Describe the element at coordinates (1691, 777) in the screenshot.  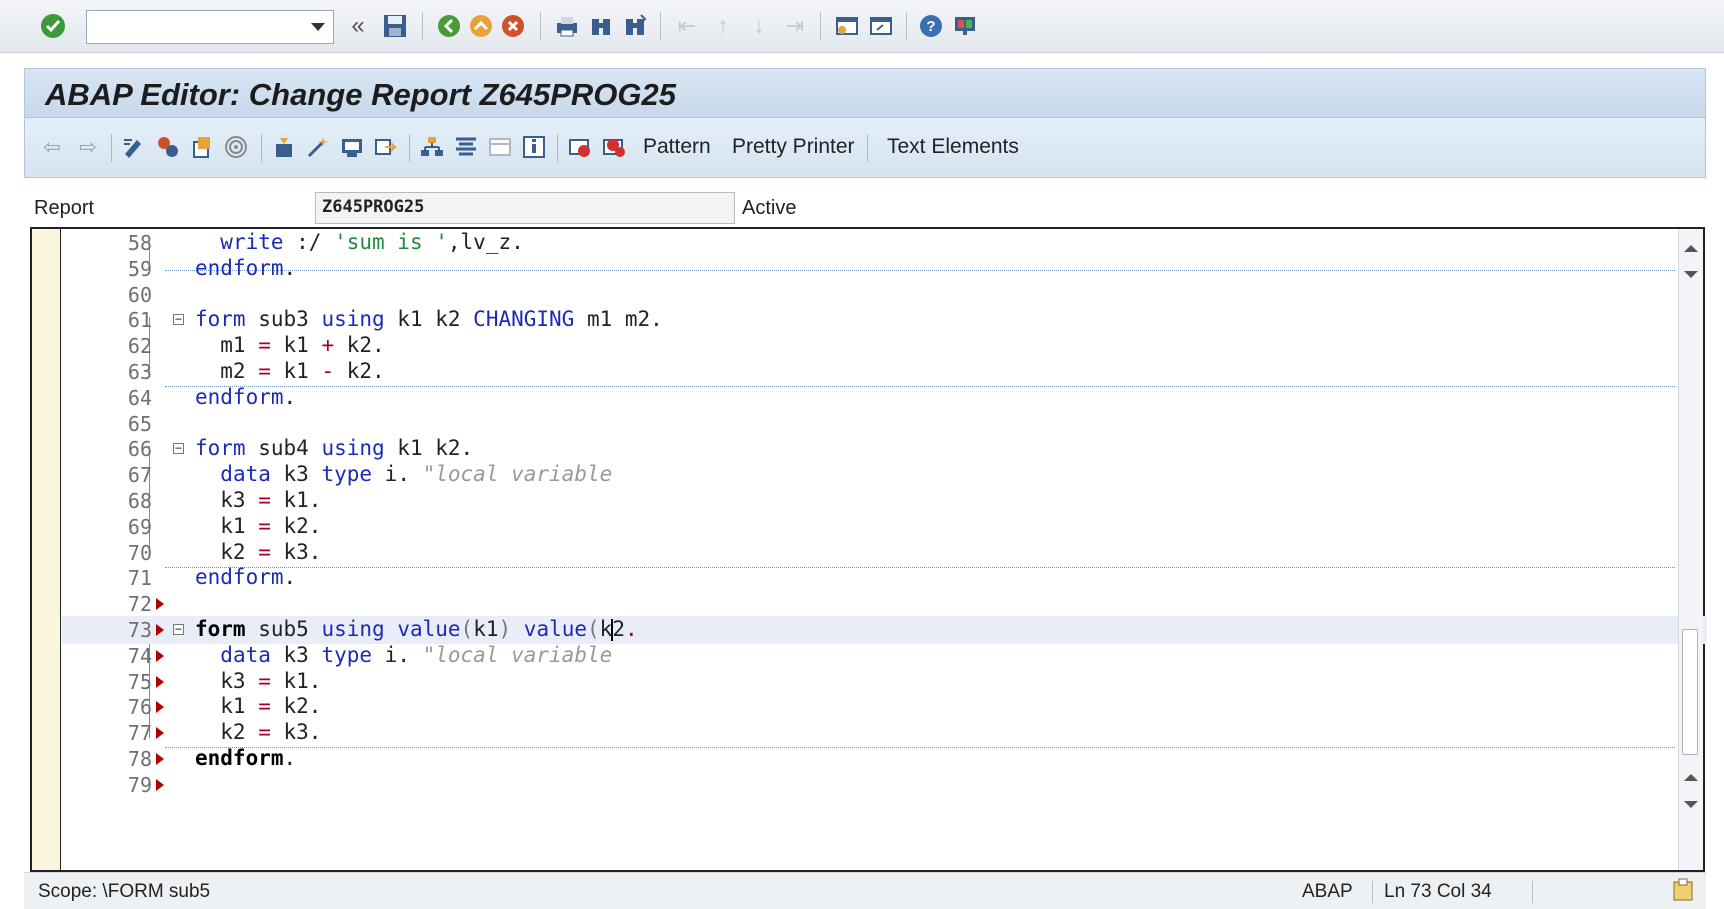
I see `page-up-icon` at that location.